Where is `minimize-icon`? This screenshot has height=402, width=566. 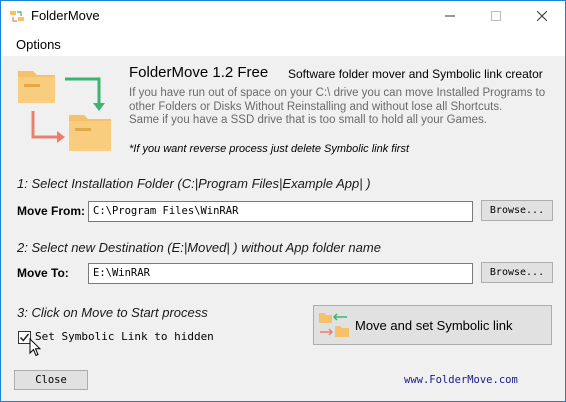
minimize-icon is located at coordinates (450, 16).